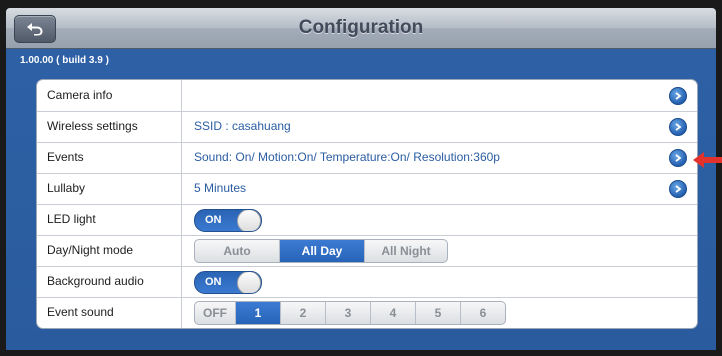 This screenshot has height=356, width=722. Describe the element at coordinates (393, 313) in the screenshot. I see `segment-4: 4` at that location.